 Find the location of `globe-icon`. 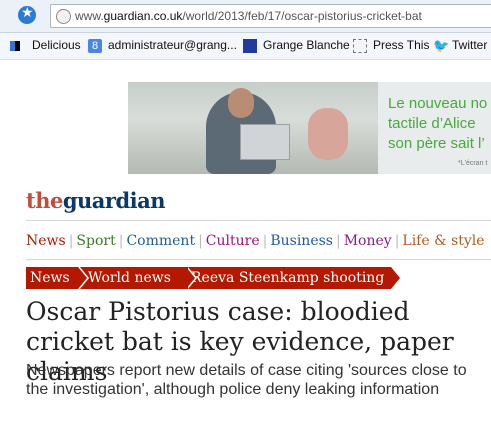

globe-icon is located at coordinates (63, 16).